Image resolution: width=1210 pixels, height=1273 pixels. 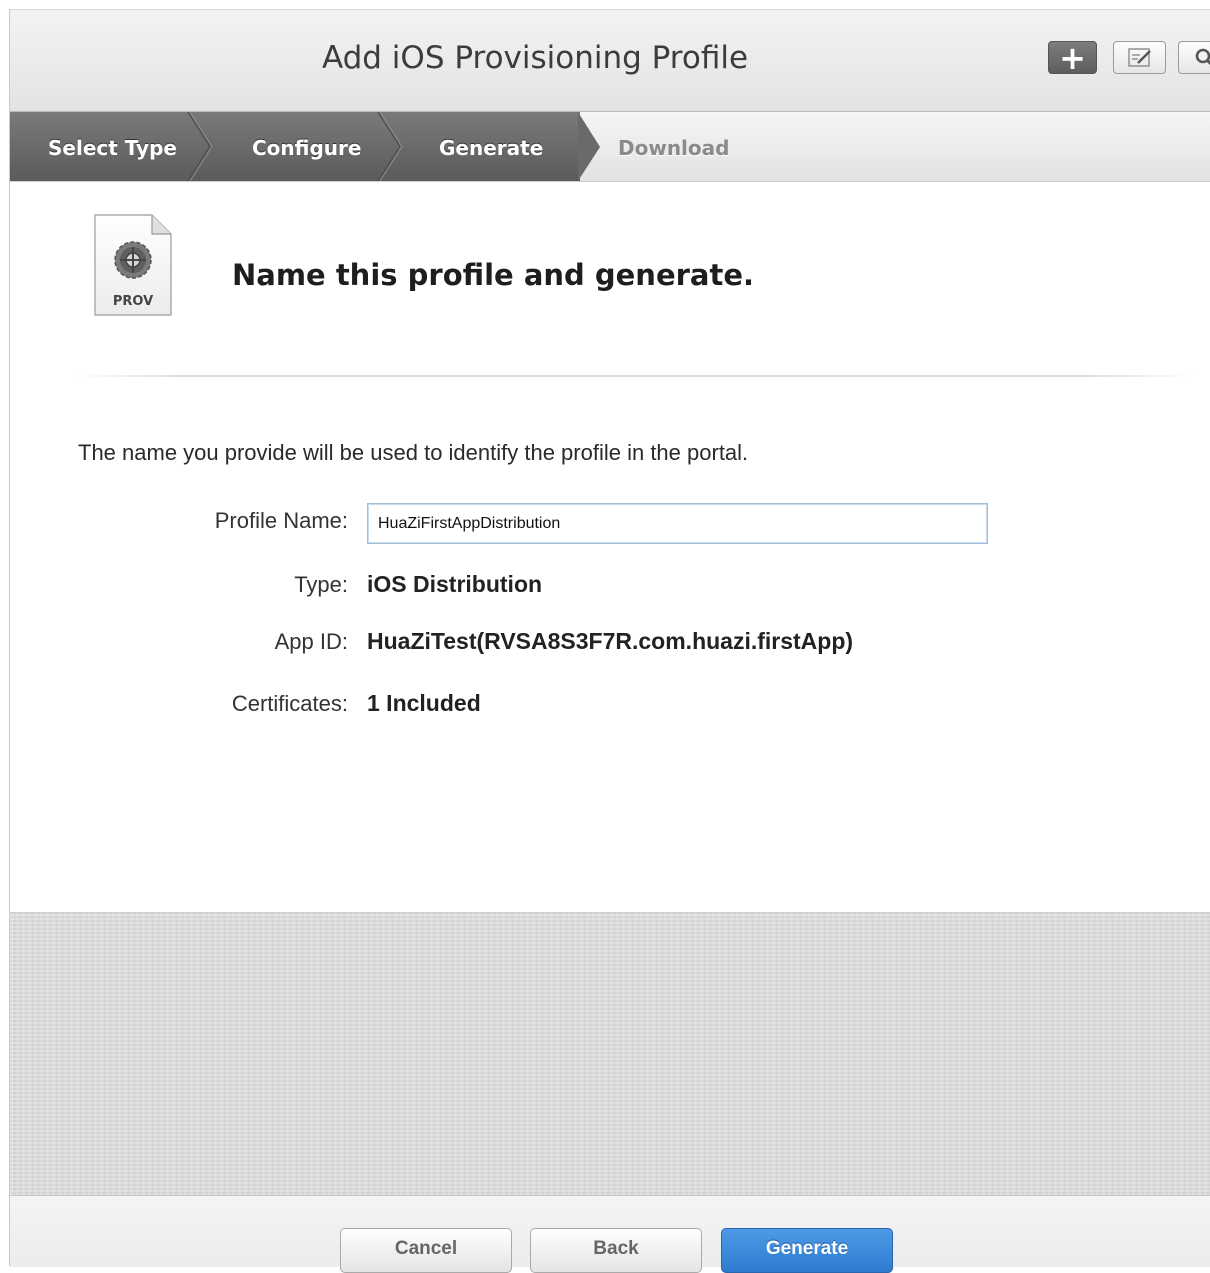 I want to click on step-select-type: Select Type, so click(x=112, y=148).